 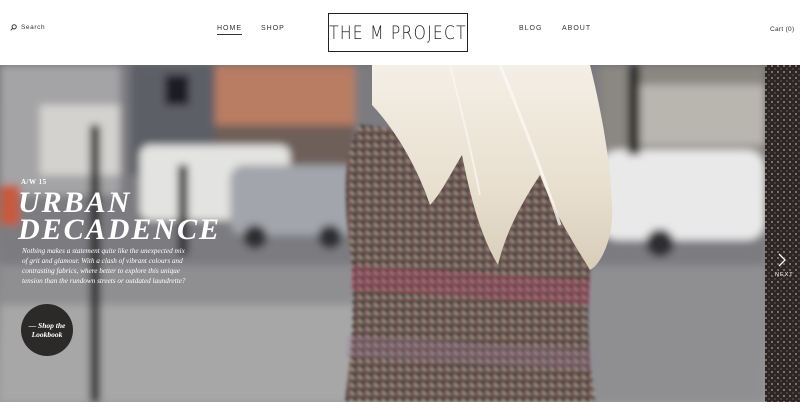 What do you see at coordinates (782, 260) in the screenshot?
I see `chevron-right-icon` at bounding box center [782, 260].